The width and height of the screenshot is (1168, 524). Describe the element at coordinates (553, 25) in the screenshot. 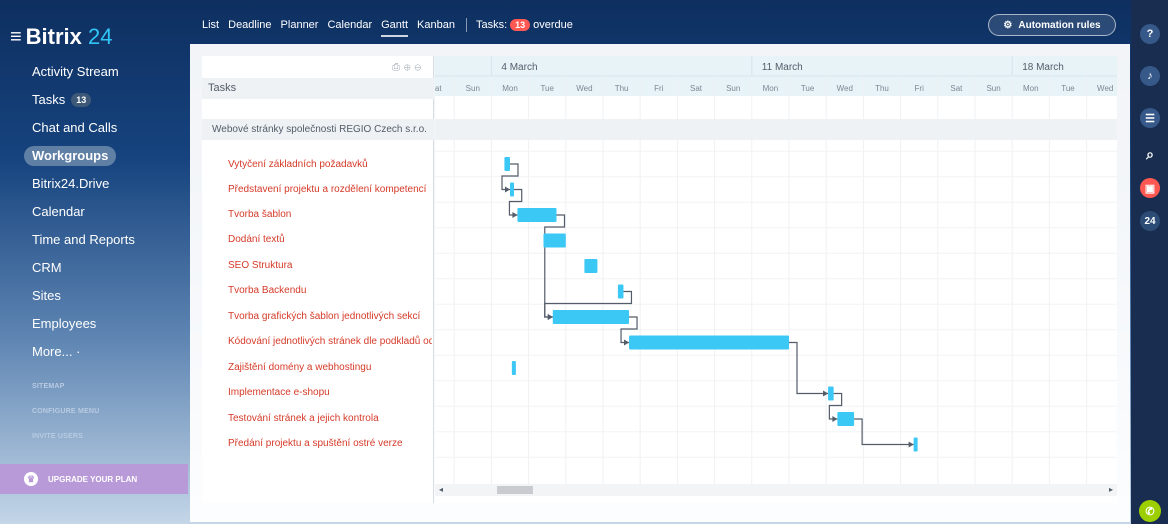

I see `overdue-label: overdue` at that location.